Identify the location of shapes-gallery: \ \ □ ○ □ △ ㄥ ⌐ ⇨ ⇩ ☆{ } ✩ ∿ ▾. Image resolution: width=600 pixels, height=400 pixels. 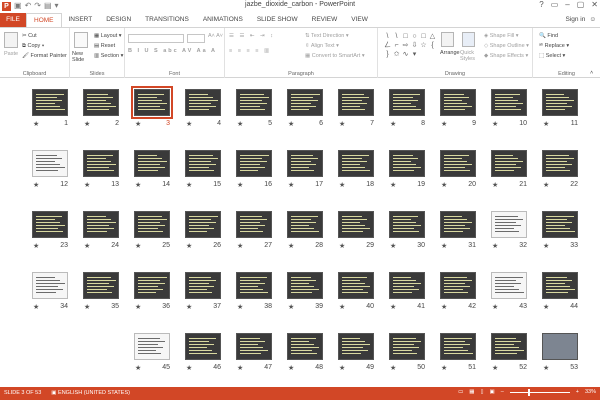
(410, 47).